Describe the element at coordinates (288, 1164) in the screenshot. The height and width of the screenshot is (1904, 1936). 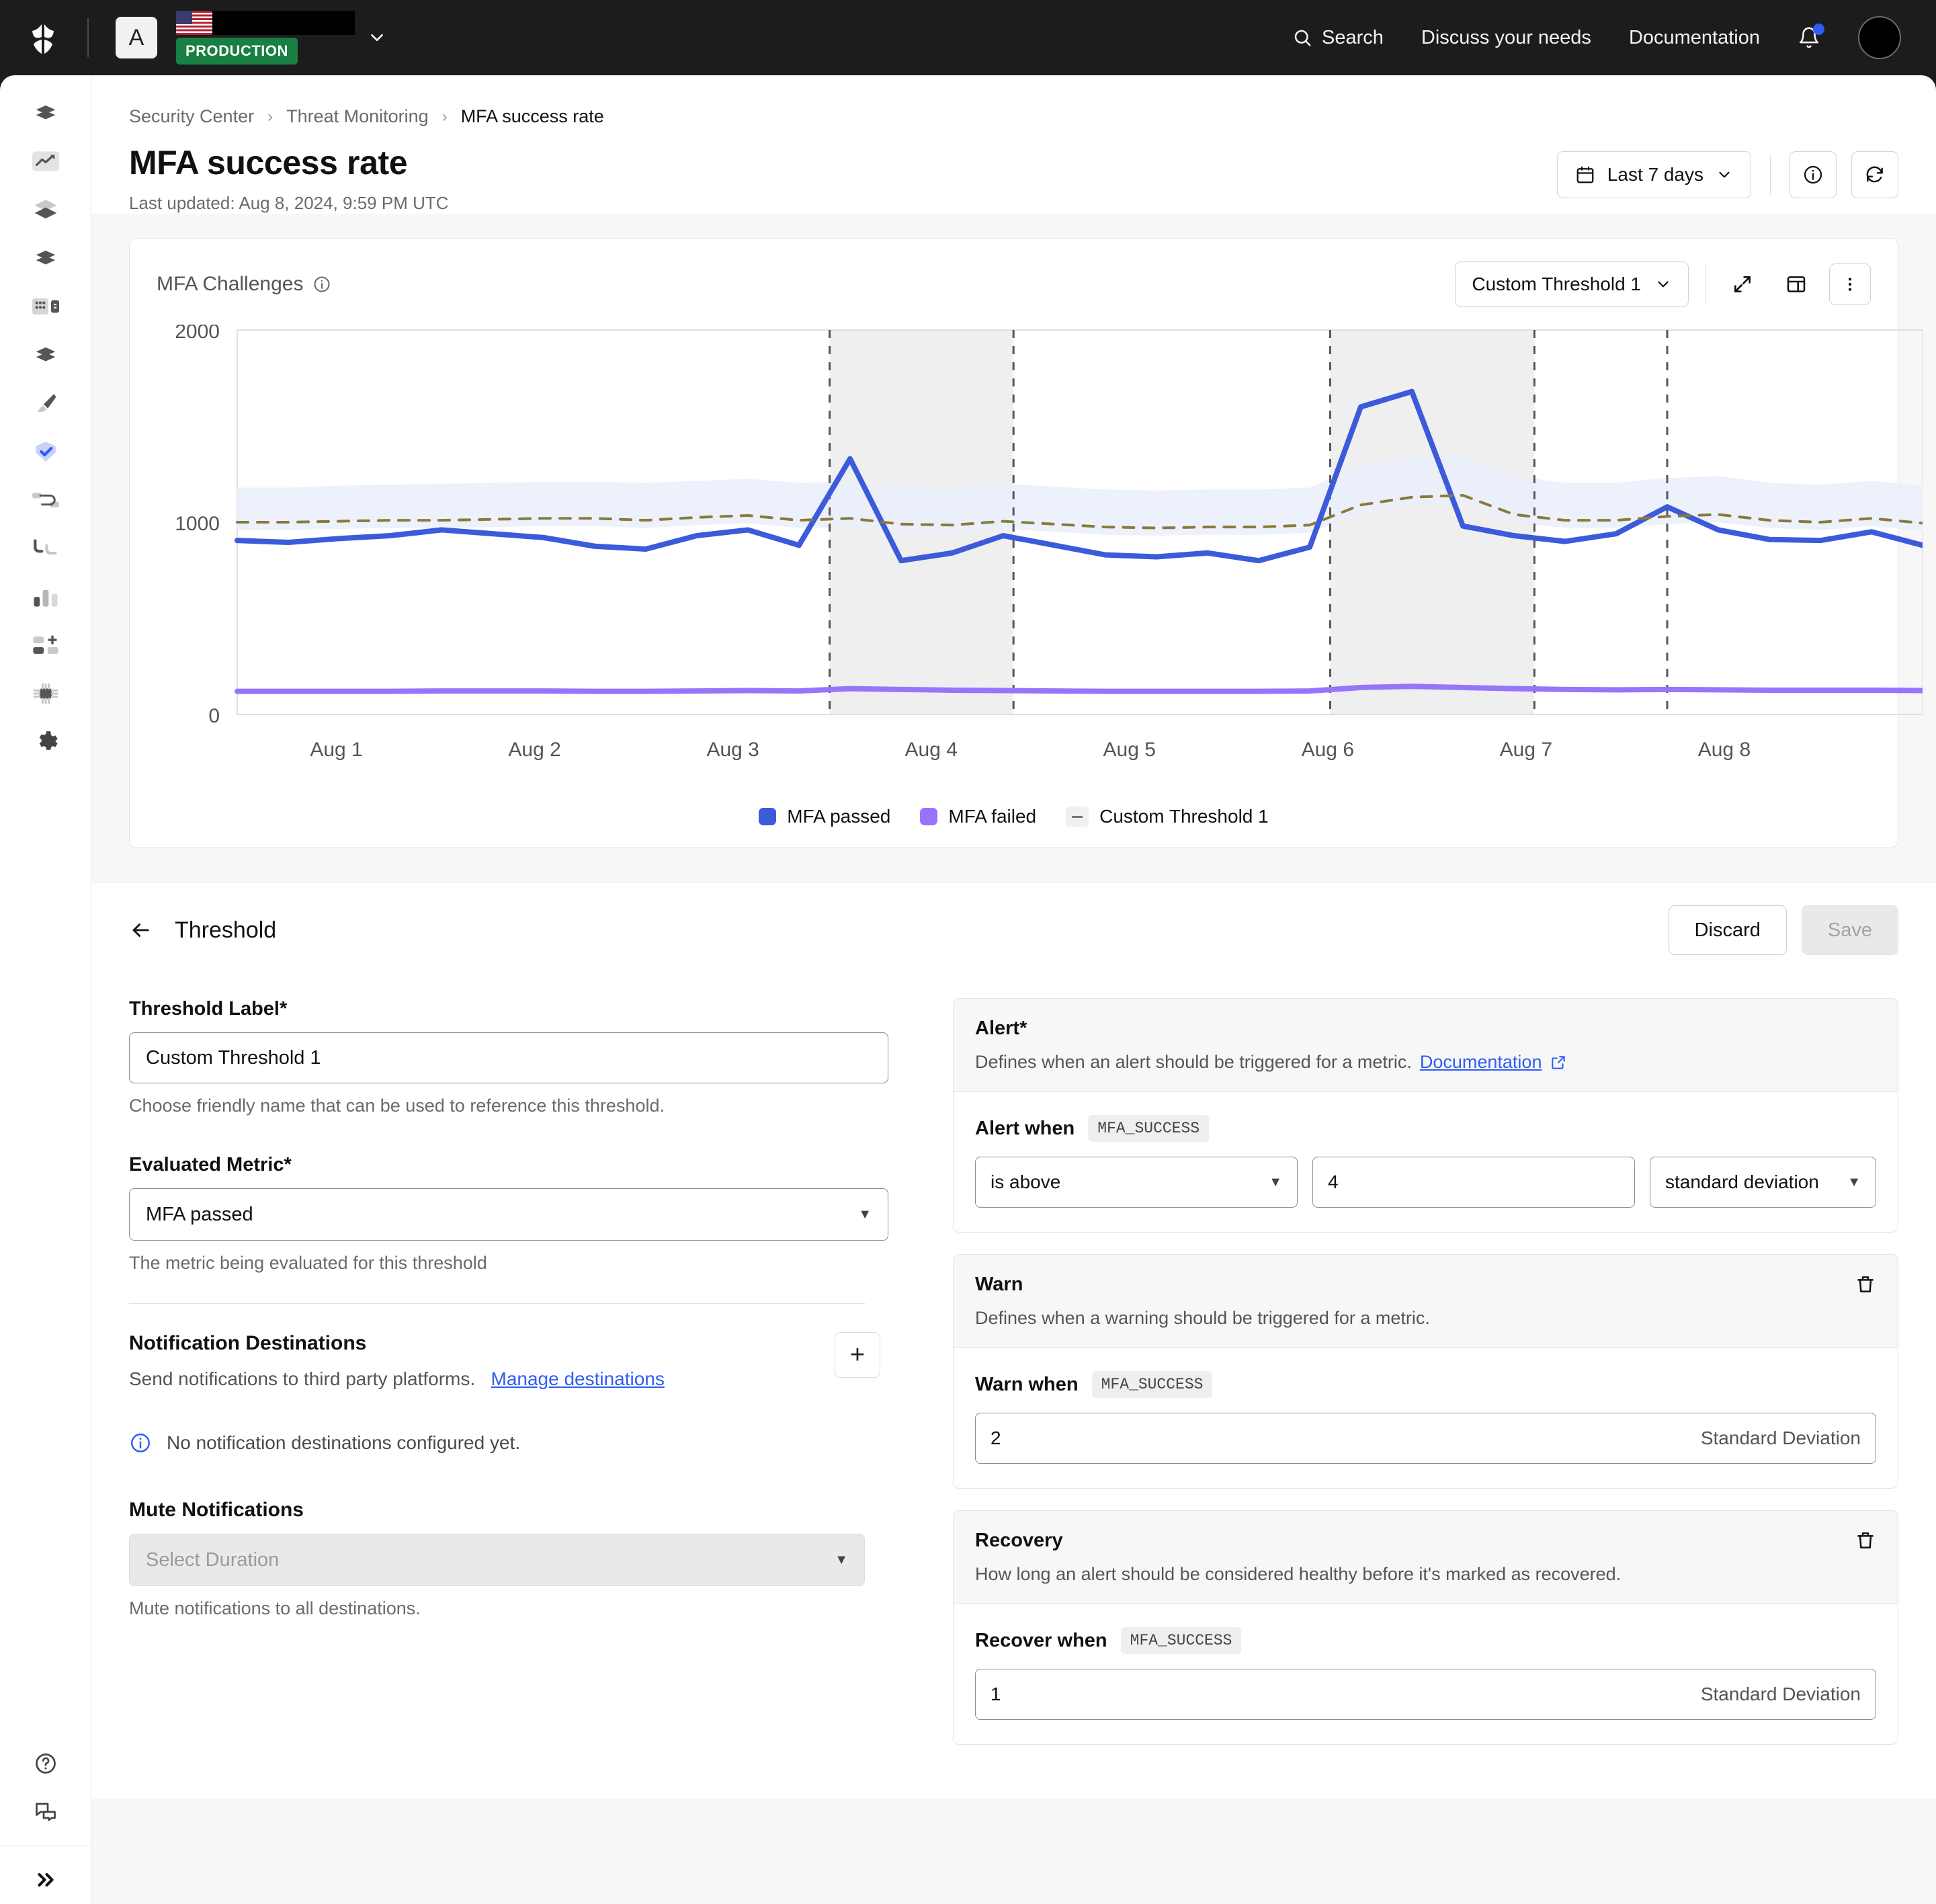
I see `required-marker: *` at that location.